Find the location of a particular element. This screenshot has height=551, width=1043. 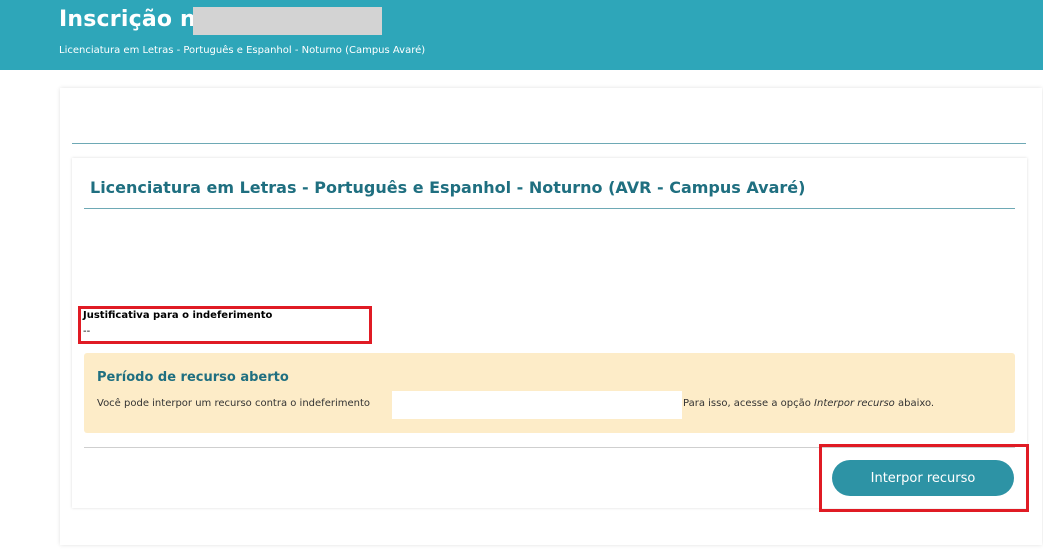

alert-text-after-suffix: abaixo. is located at coordinates (914, 403).